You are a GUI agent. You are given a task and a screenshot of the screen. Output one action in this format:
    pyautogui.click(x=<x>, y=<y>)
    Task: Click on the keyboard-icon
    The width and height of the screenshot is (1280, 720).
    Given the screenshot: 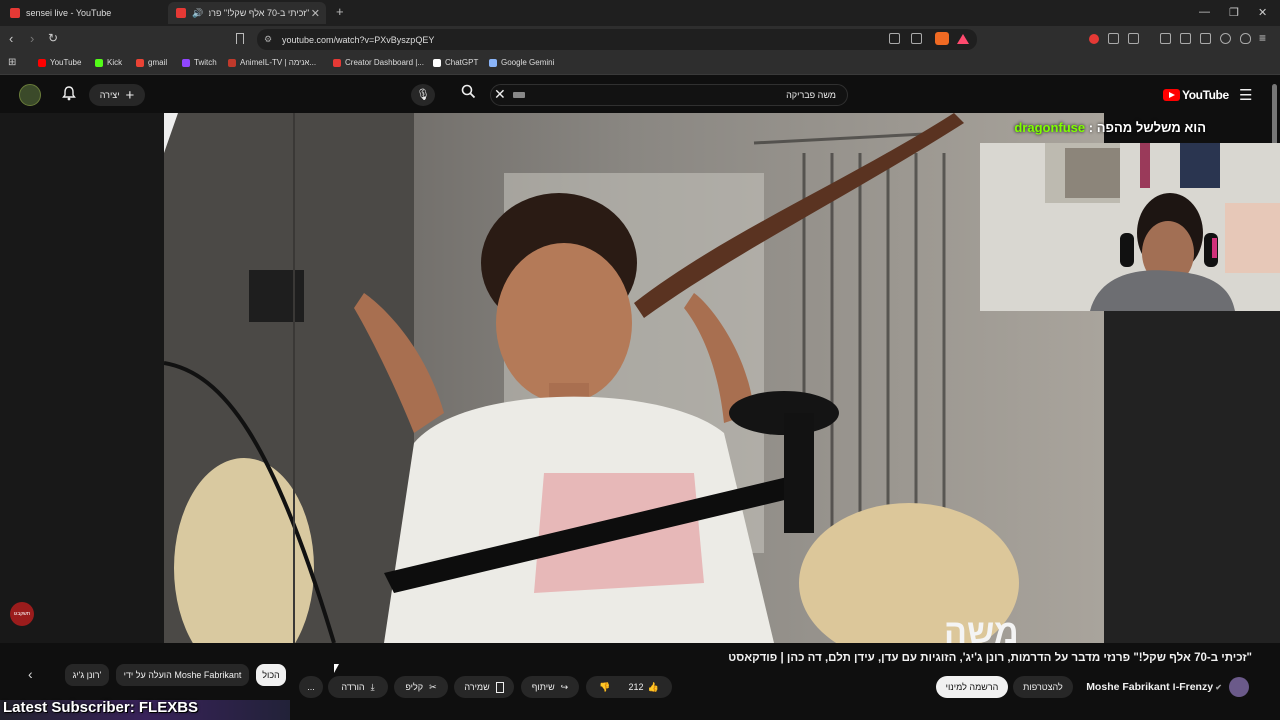 What is the action you would take?
    pyautogui.click(x=519, y=95)
    